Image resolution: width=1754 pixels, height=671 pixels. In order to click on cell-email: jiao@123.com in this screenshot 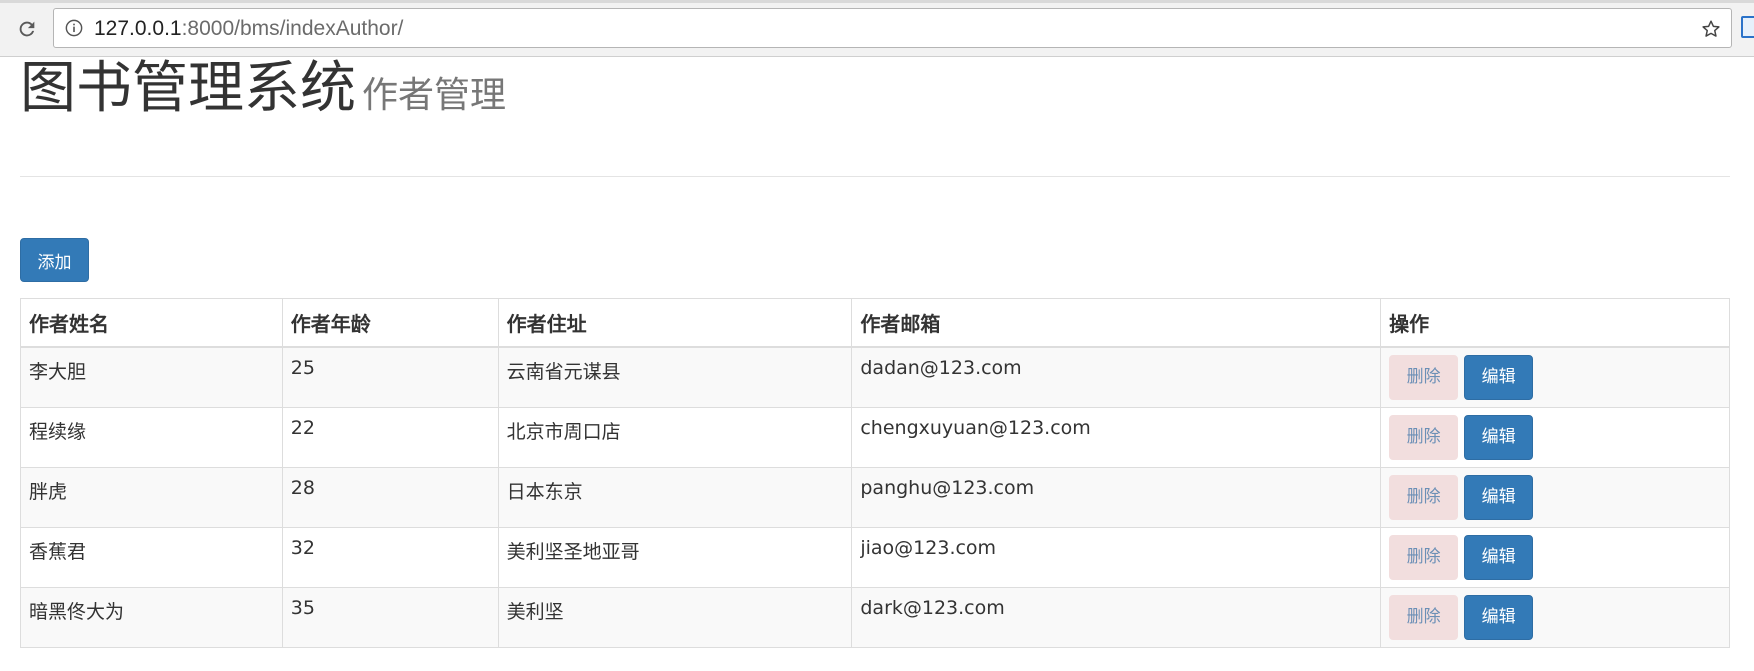, I will do `click(1116, 557)`.